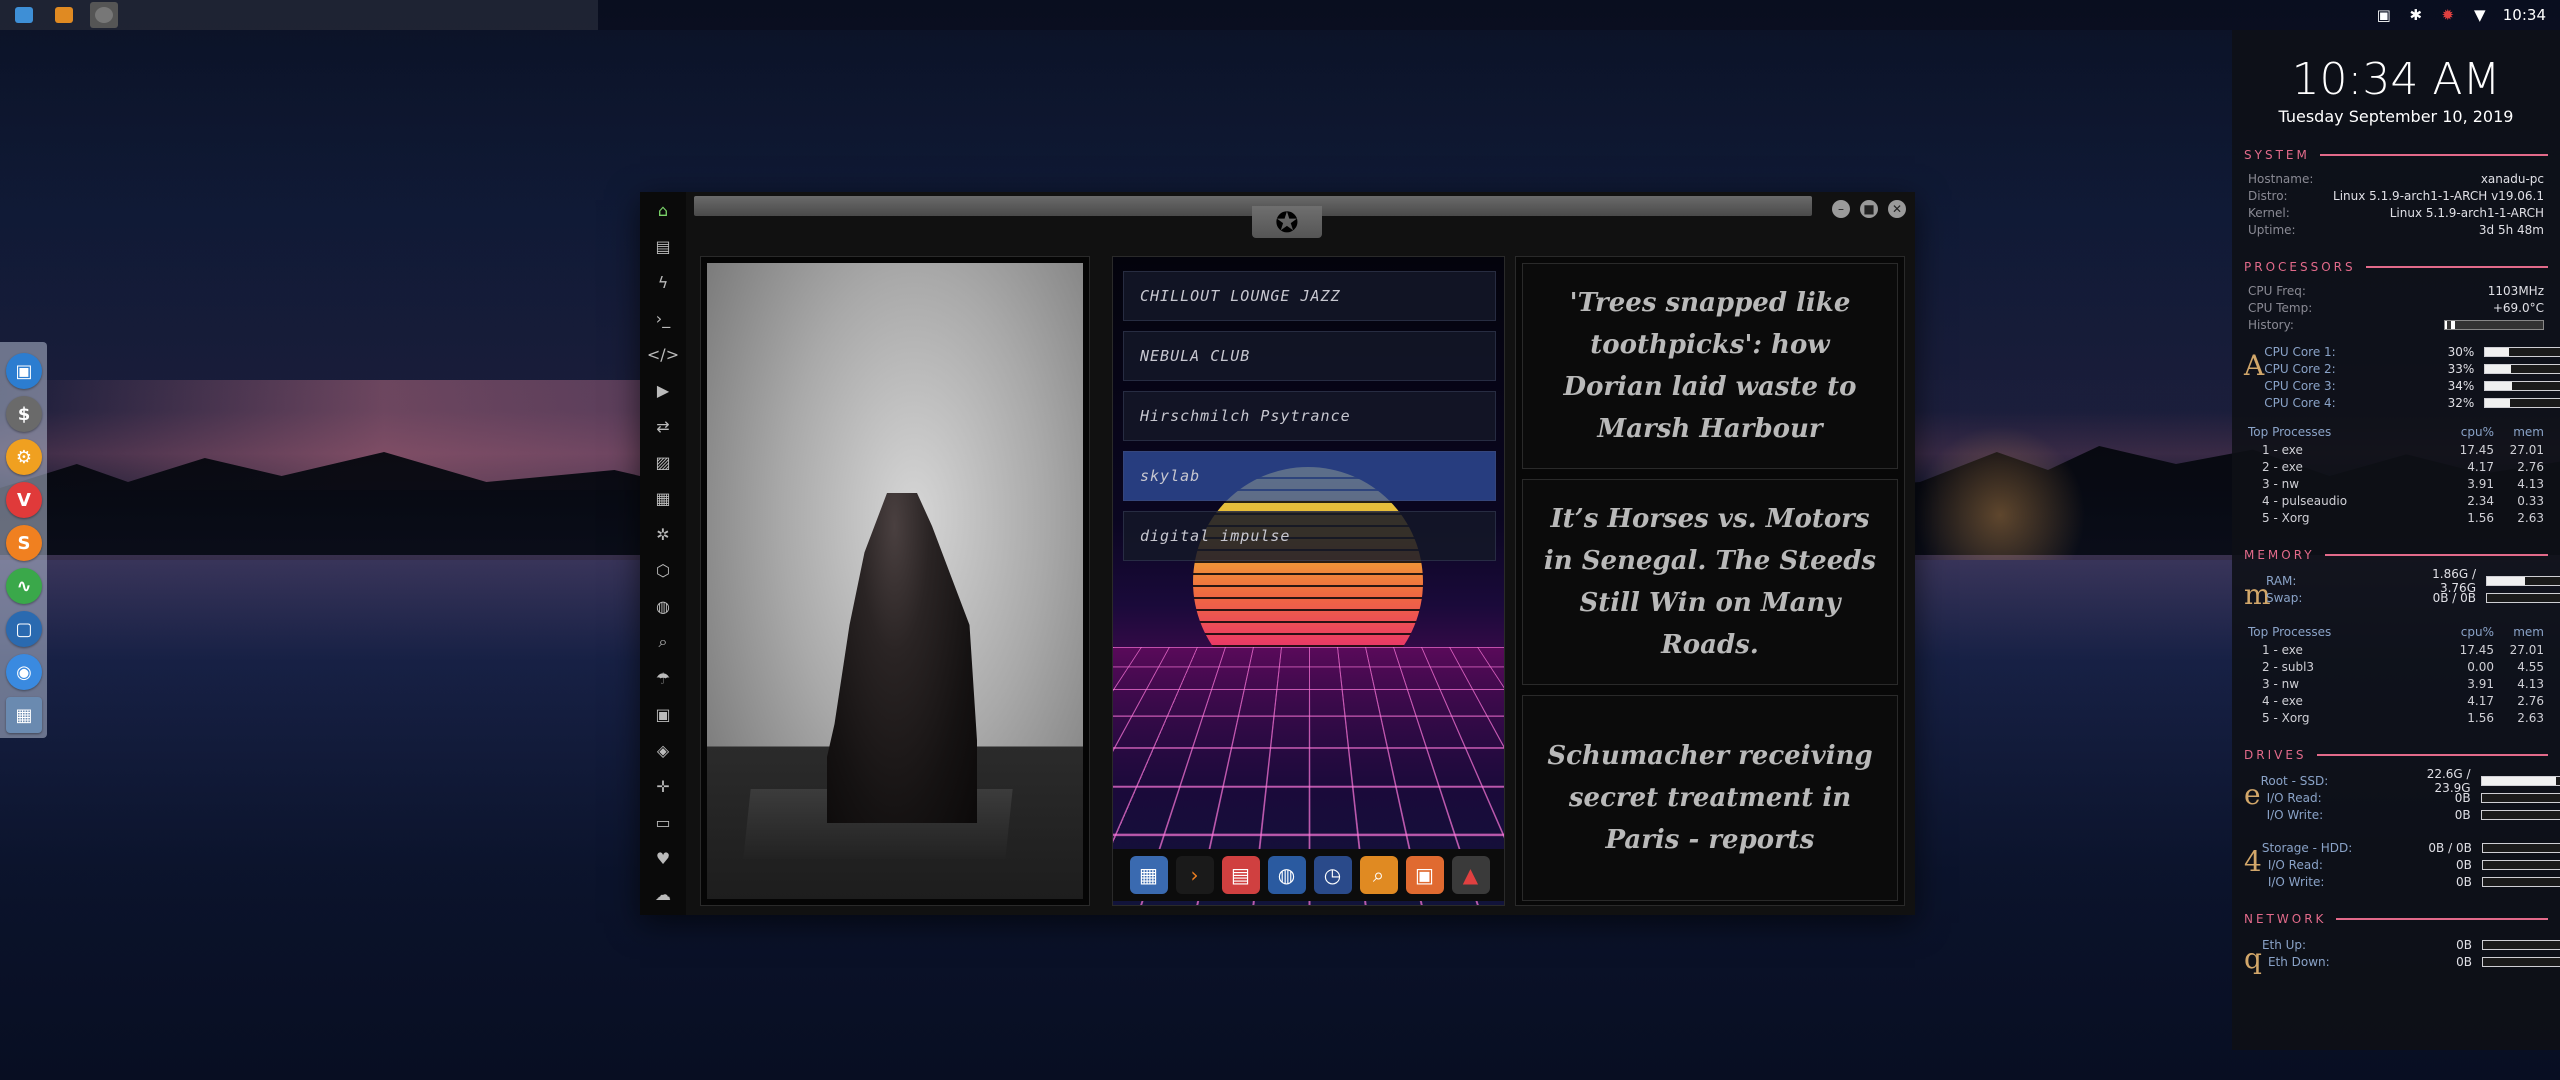 Image resolution: width=2560 pixels, height=1080 pixels. What do you see at coordinates (2410, 797) in the screenshot?
I see `root-read-row: I/O Read: 0B` at bounding box center [2410, 797].